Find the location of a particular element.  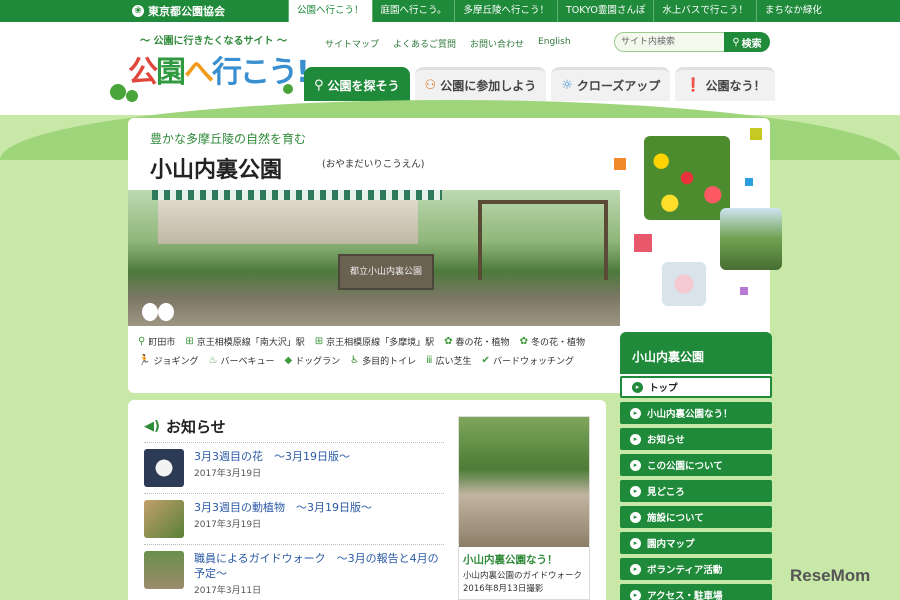

photo-roof is located at coordinates (297, 195).